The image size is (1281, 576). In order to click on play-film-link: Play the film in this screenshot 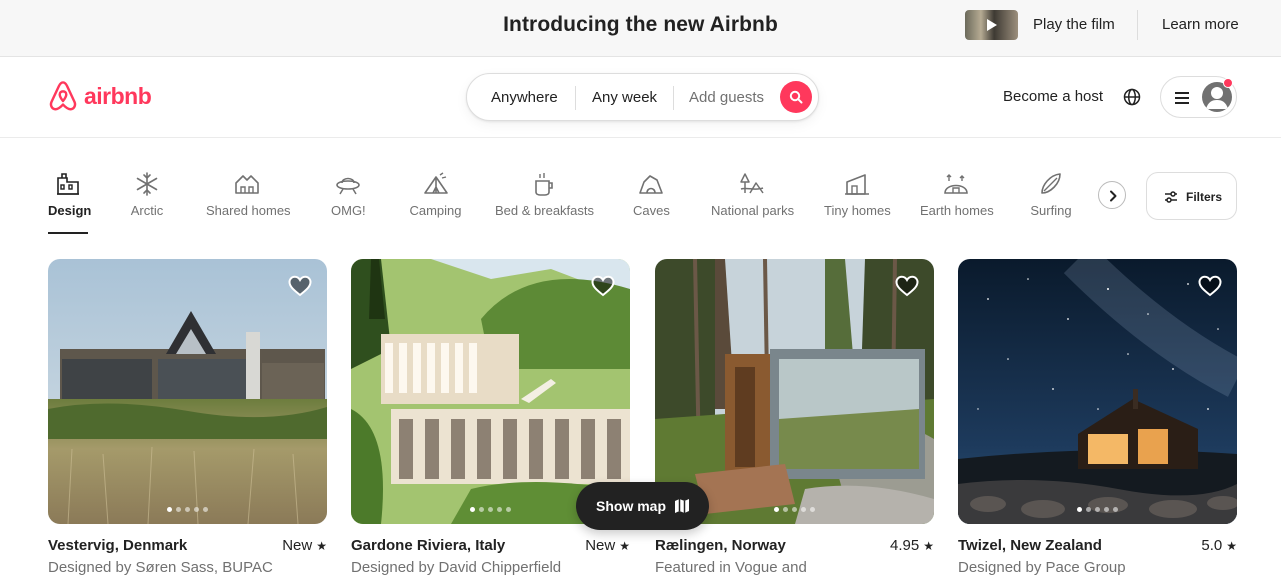, I will do `click(1074, 24)`.